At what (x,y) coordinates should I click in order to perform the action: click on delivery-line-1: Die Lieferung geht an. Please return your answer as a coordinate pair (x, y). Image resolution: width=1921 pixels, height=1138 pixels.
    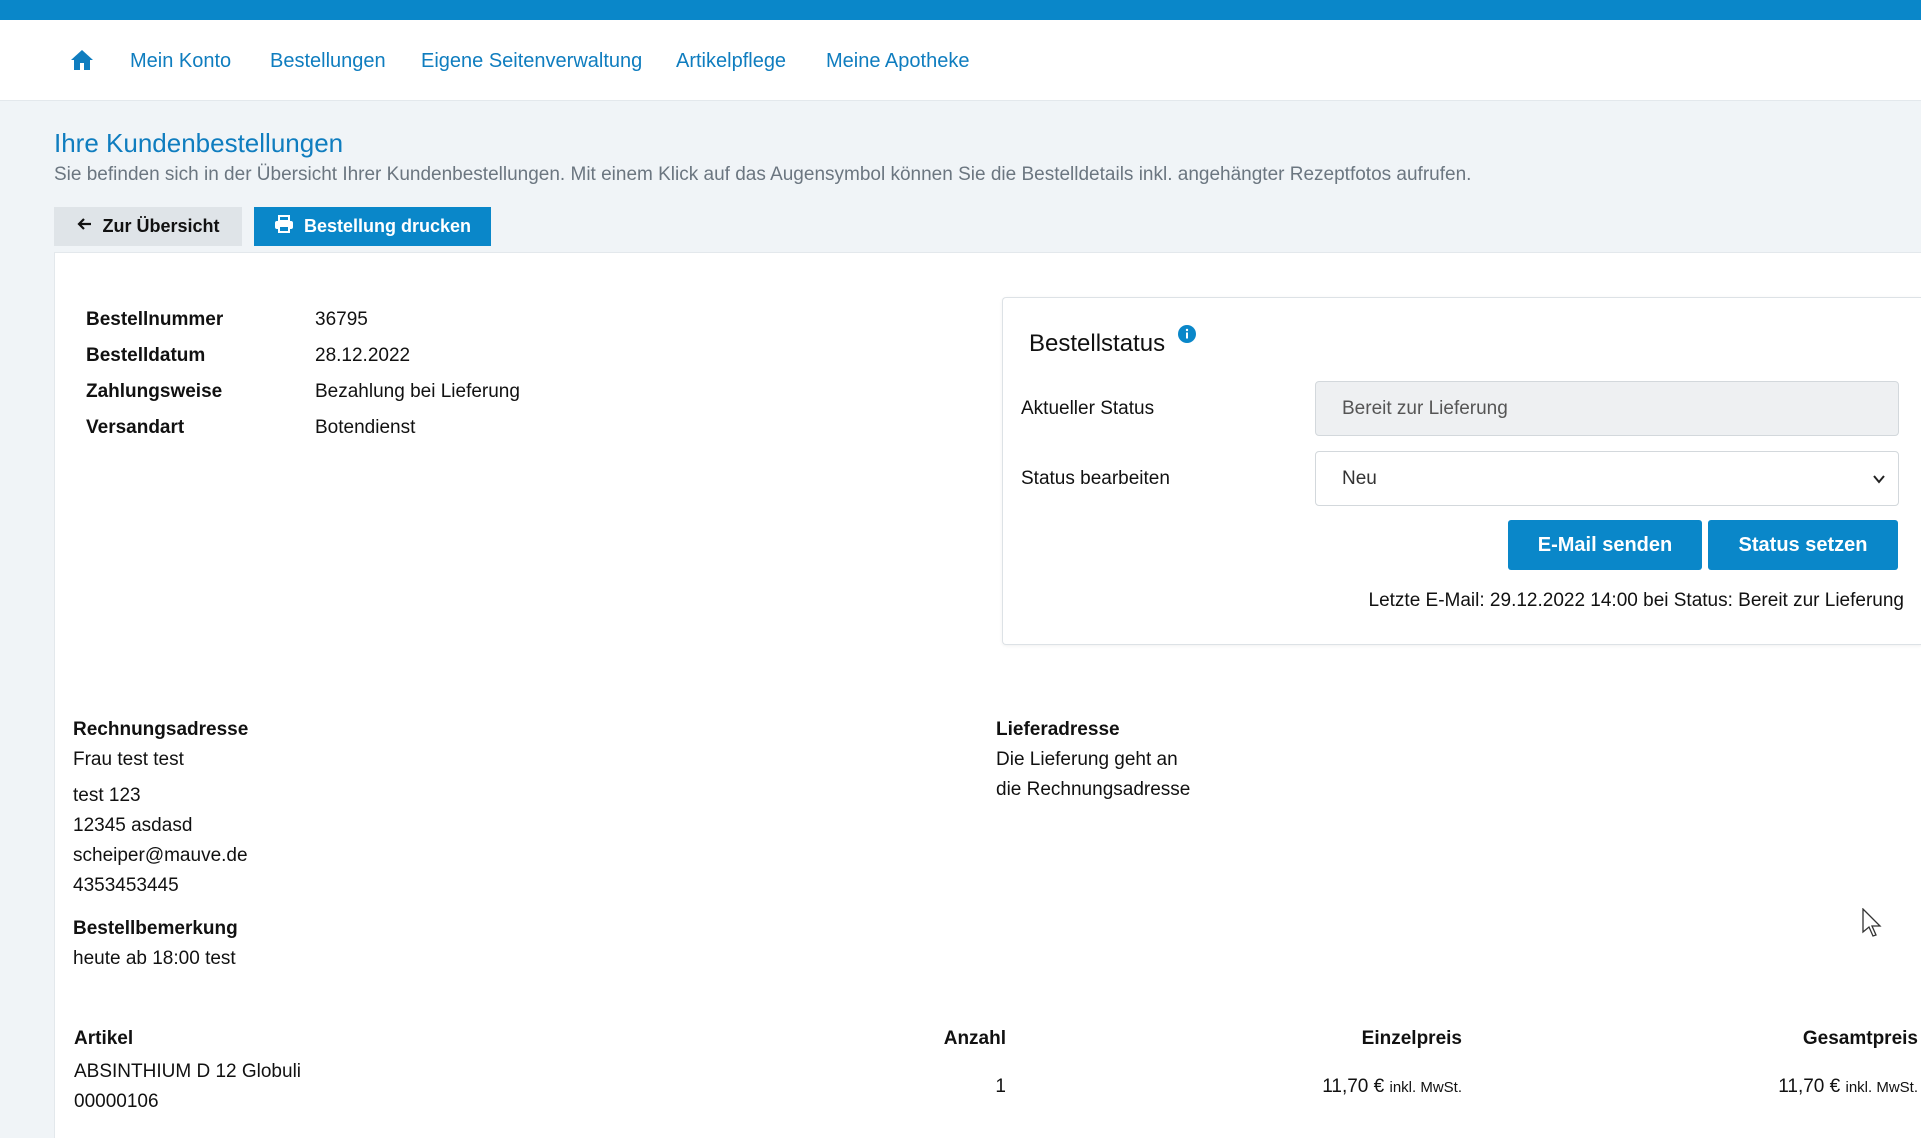
    Looking at the image, I should click on (1087, 759).